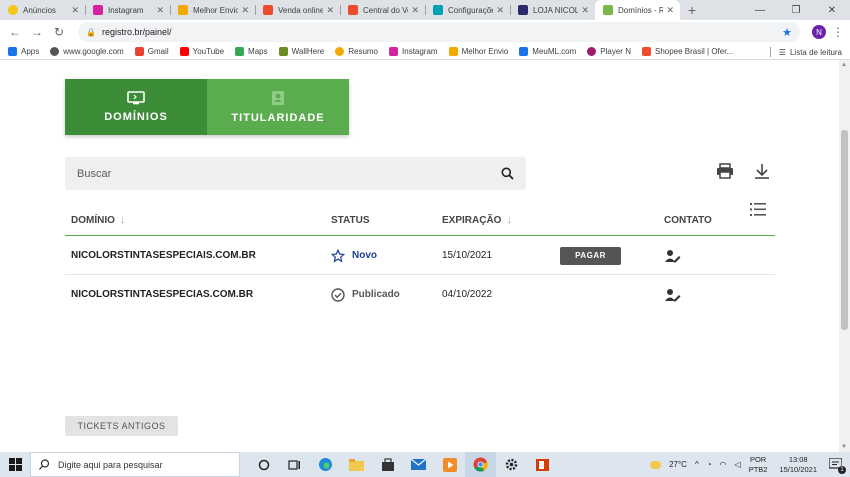 This screenshot has height=477, width=850. I want to click on forward-icon: →, so click(37, 32).